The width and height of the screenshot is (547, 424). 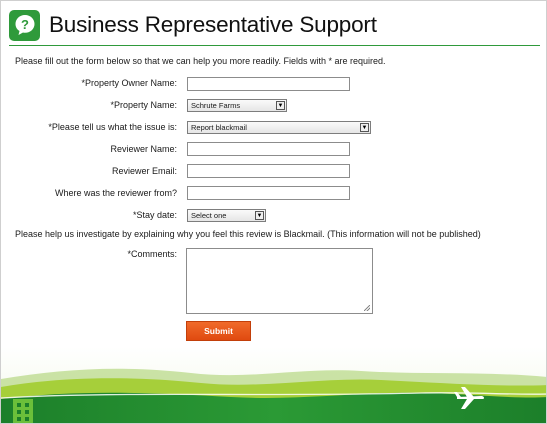 What do you see at coordinates (279, 127) in the screenshot?
I see `issue-select: Report blackmail ▼` at bounding box center [279, 127].